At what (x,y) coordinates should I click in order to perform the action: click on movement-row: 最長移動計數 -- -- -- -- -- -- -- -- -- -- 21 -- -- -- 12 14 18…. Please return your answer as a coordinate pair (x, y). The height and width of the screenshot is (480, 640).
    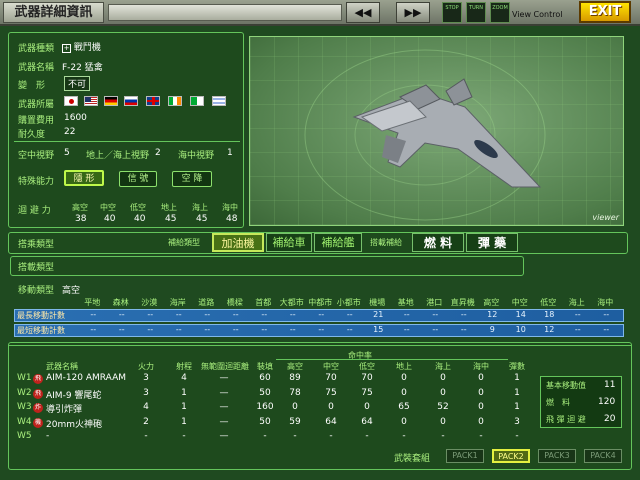
    Looking at the image, I should click on (319, 315).